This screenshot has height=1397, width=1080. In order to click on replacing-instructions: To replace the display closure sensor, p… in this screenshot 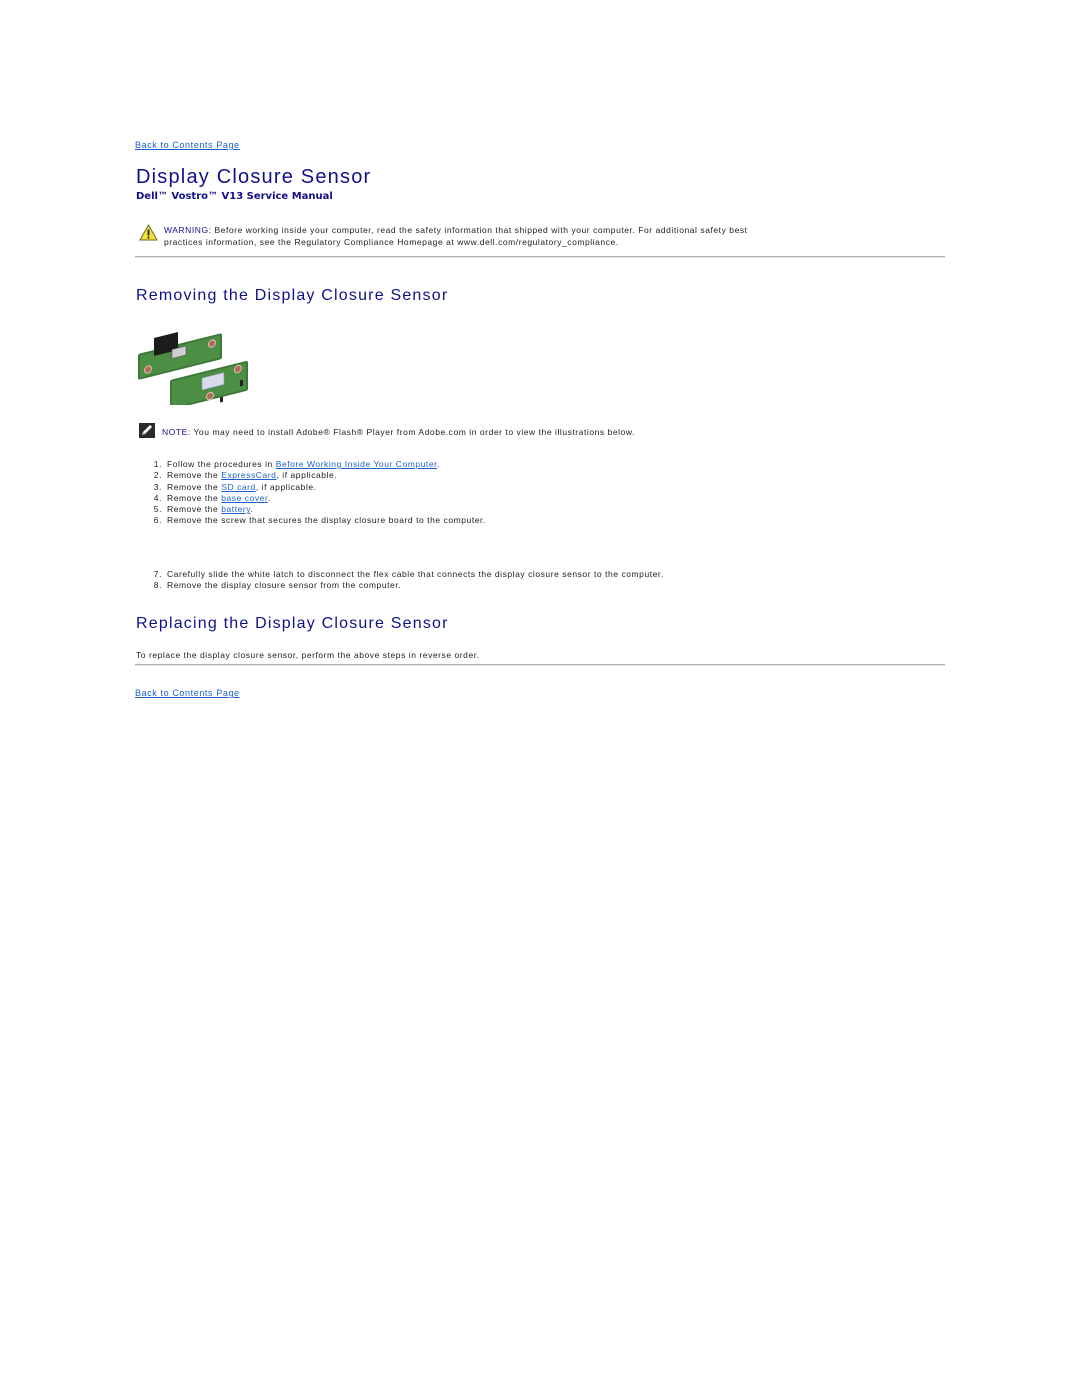, I will do `click(308, 655)`.